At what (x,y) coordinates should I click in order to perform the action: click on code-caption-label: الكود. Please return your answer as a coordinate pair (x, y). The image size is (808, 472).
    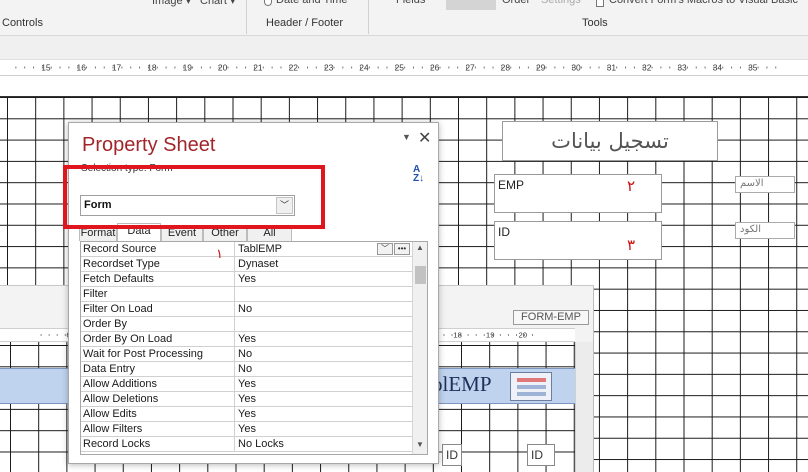
    Looking at the image, I should click on (765, 230).